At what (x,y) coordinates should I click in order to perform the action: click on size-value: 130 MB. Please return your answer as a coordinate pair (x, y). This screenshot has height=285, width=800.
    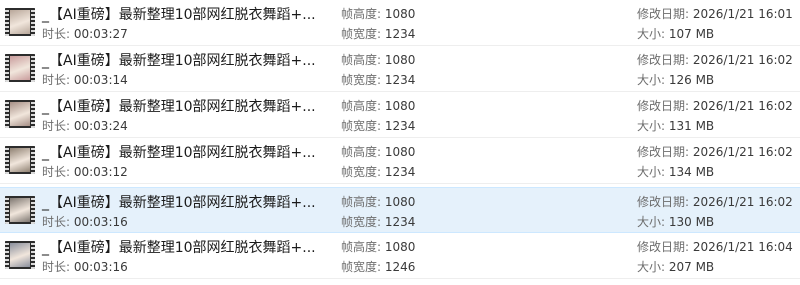
    Looking at the image, I should click on (691, 222).